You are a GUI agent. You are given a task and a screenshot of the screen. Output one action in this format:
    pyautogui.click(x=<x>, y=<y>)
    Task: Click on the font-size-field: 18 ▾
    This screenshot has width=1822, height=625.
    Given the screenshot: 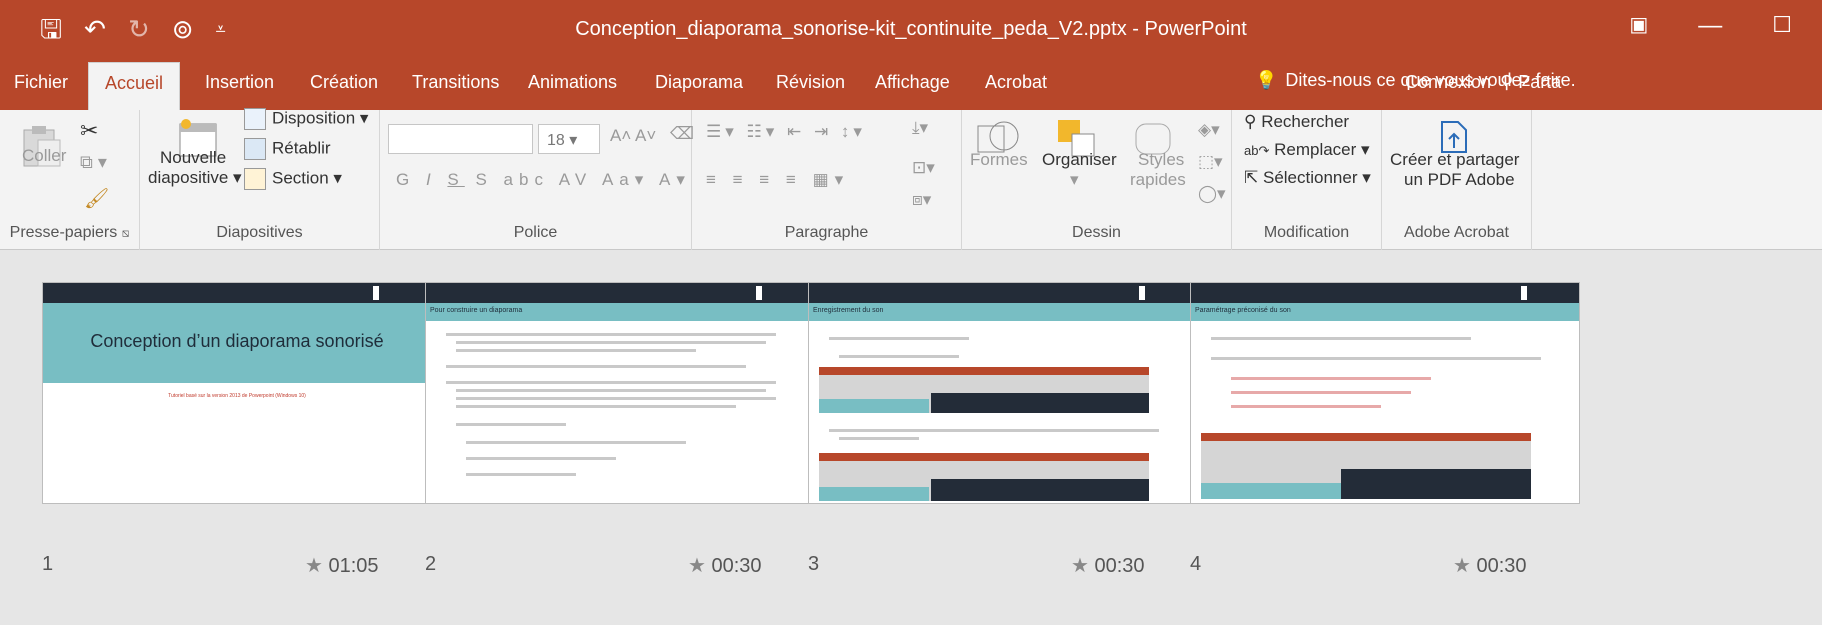 What is the action you would take?
    pyautogui.click(x=569, y=139)
    